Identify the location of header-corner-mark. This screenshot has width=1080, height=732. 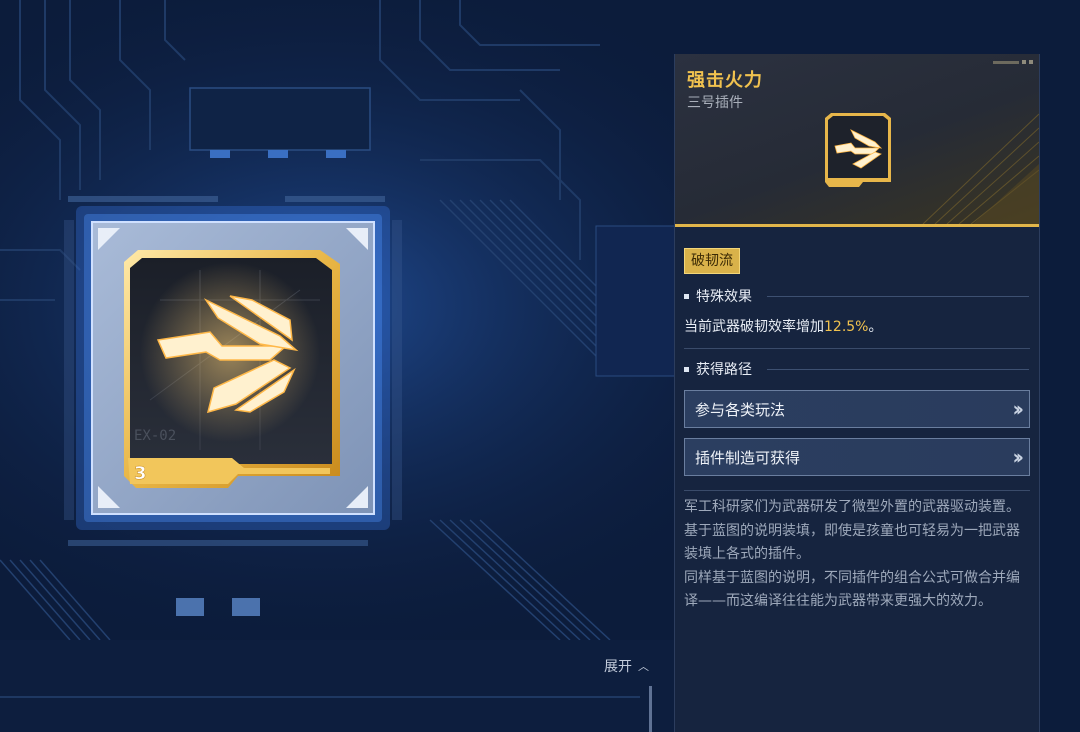
(1013, 62).